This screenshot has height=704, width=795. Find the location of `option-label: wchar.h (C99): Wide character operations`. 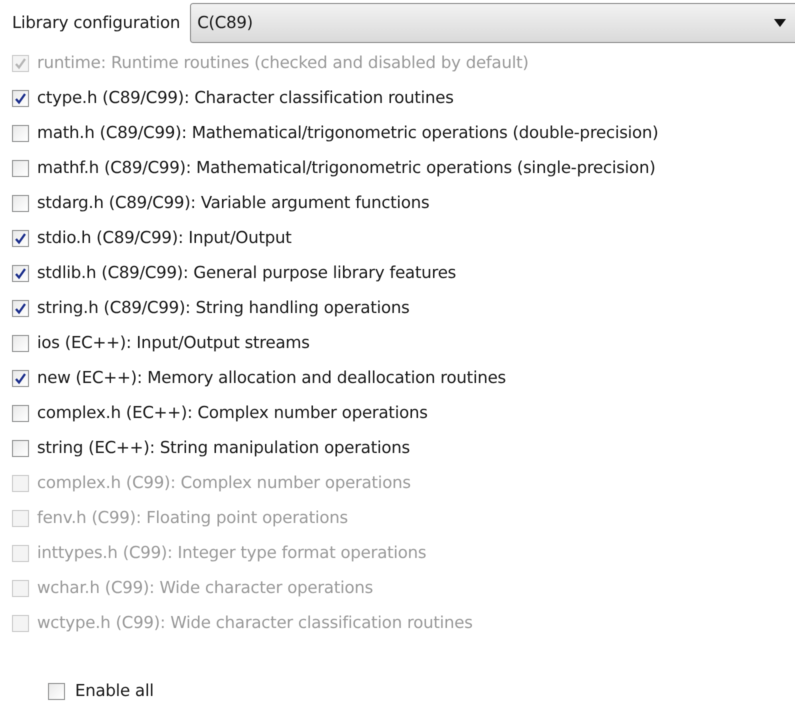

option-label: wchar.h (C99): Wide character operations is located at coordinates (205, 588).